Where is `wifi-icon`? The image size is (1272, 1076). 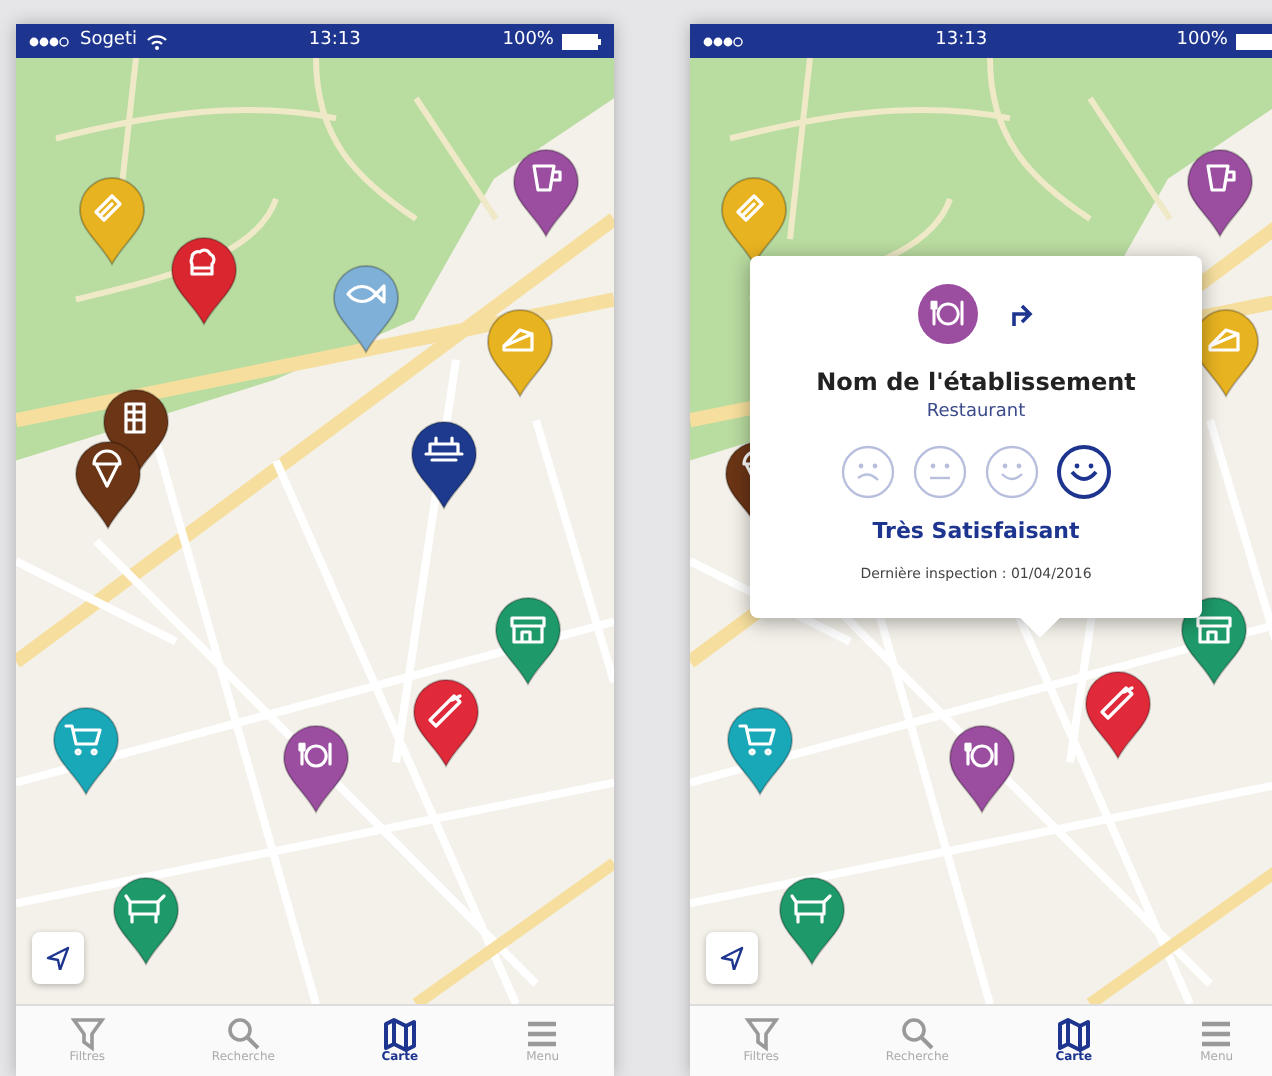 wifi-icon is located at coordinates (156, 41).